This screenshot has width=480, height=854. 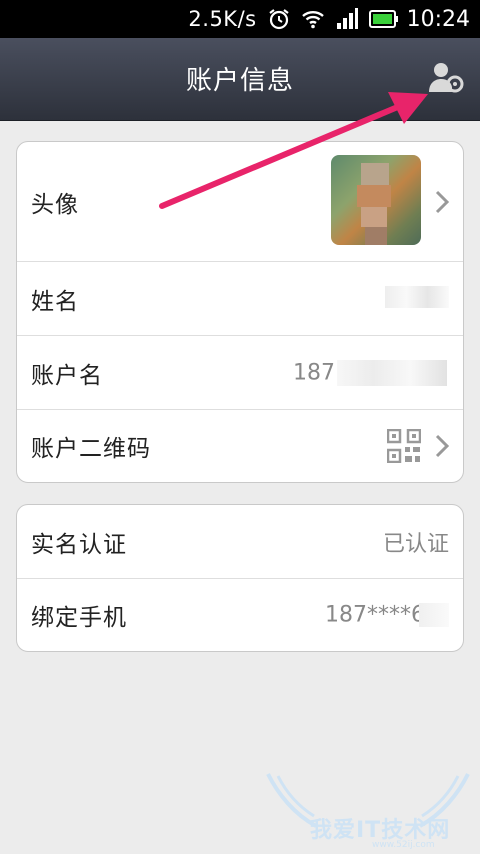 What do you see at coordinates (222, 19) in the screenshot?
I see `network-speed: 2.5K/s` at bounding box center [222, 19].